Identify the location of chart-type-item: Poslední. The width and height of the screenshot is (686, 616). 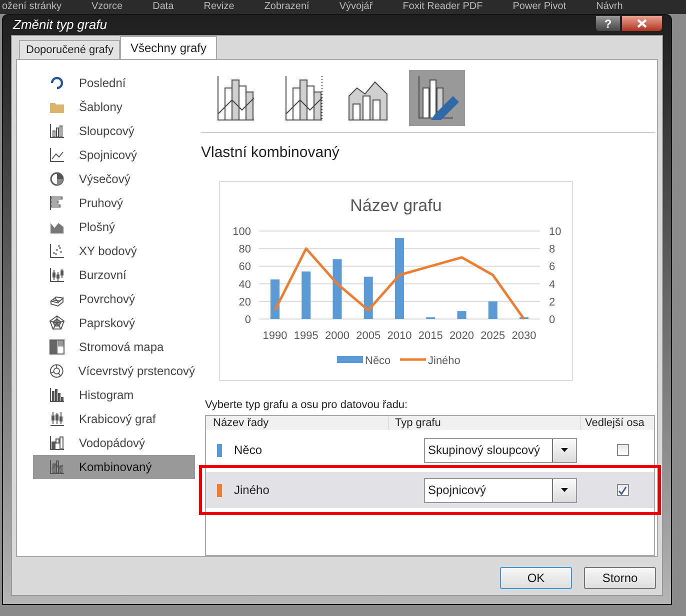
(114, 83).